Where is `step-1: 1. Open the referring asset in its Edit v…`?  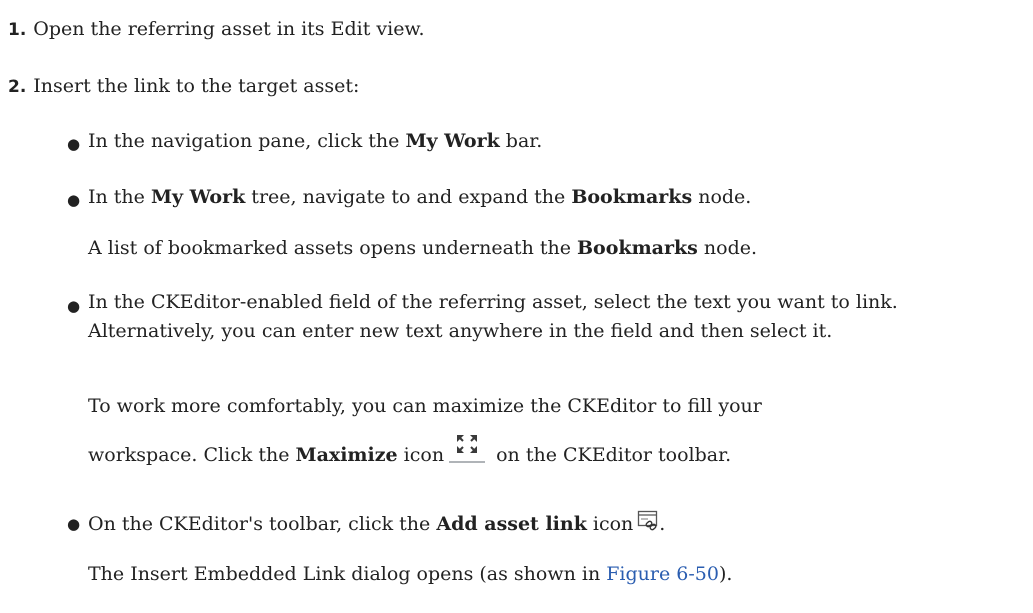 step-1: 1. Open the referring asset in its Edit v… is located at coordinates (216, 29).